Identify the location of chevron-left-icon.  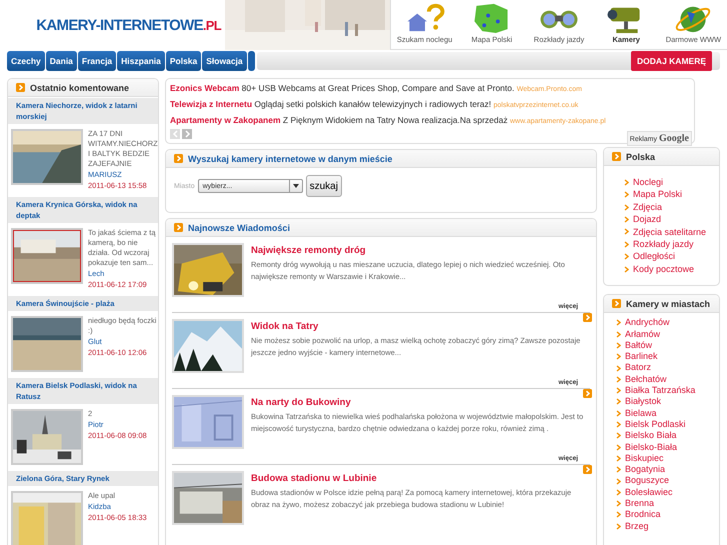
(175, 134).